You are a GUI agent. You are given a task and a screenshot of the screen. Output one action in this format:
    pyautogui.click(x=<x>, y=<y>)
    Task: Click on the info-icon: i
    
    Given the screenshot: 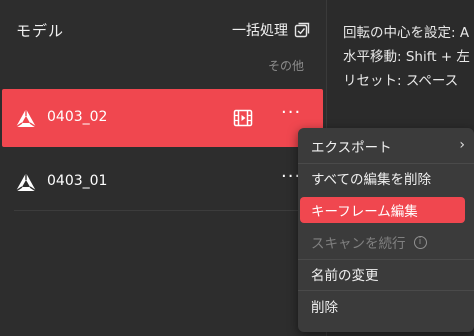 What is the action you would take?
    pyautogui.click(x=420, y=242)
    